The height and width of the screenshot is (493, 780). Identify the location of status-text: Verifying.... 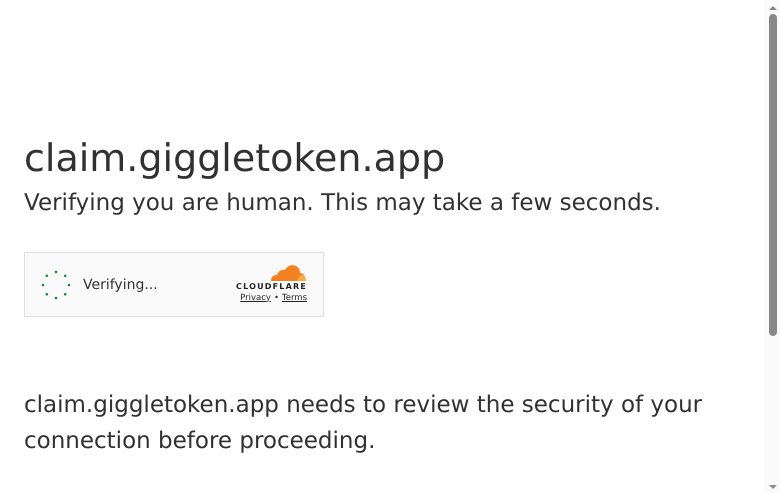
(121, 284).